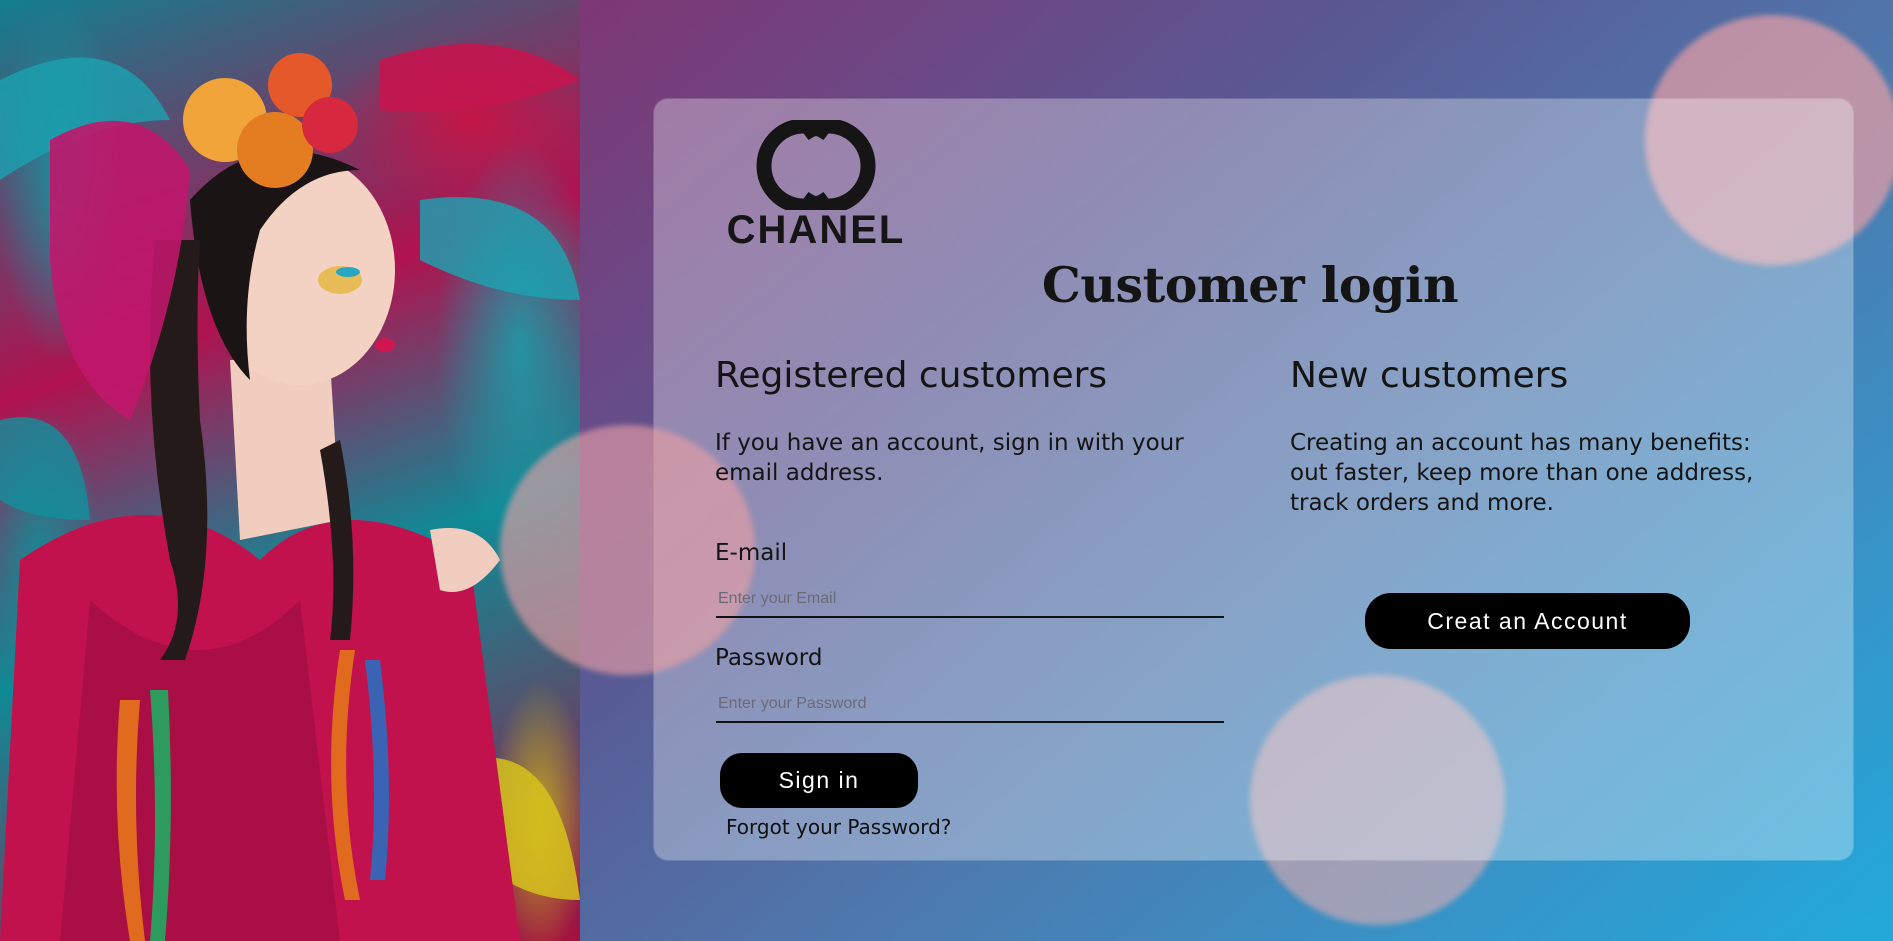 This screenshot has width=1893, height=941. What do you see at coordinates (816, 166) in the screenshot?
I see `chanel-cc-icon` at bounding box center [816, 166].